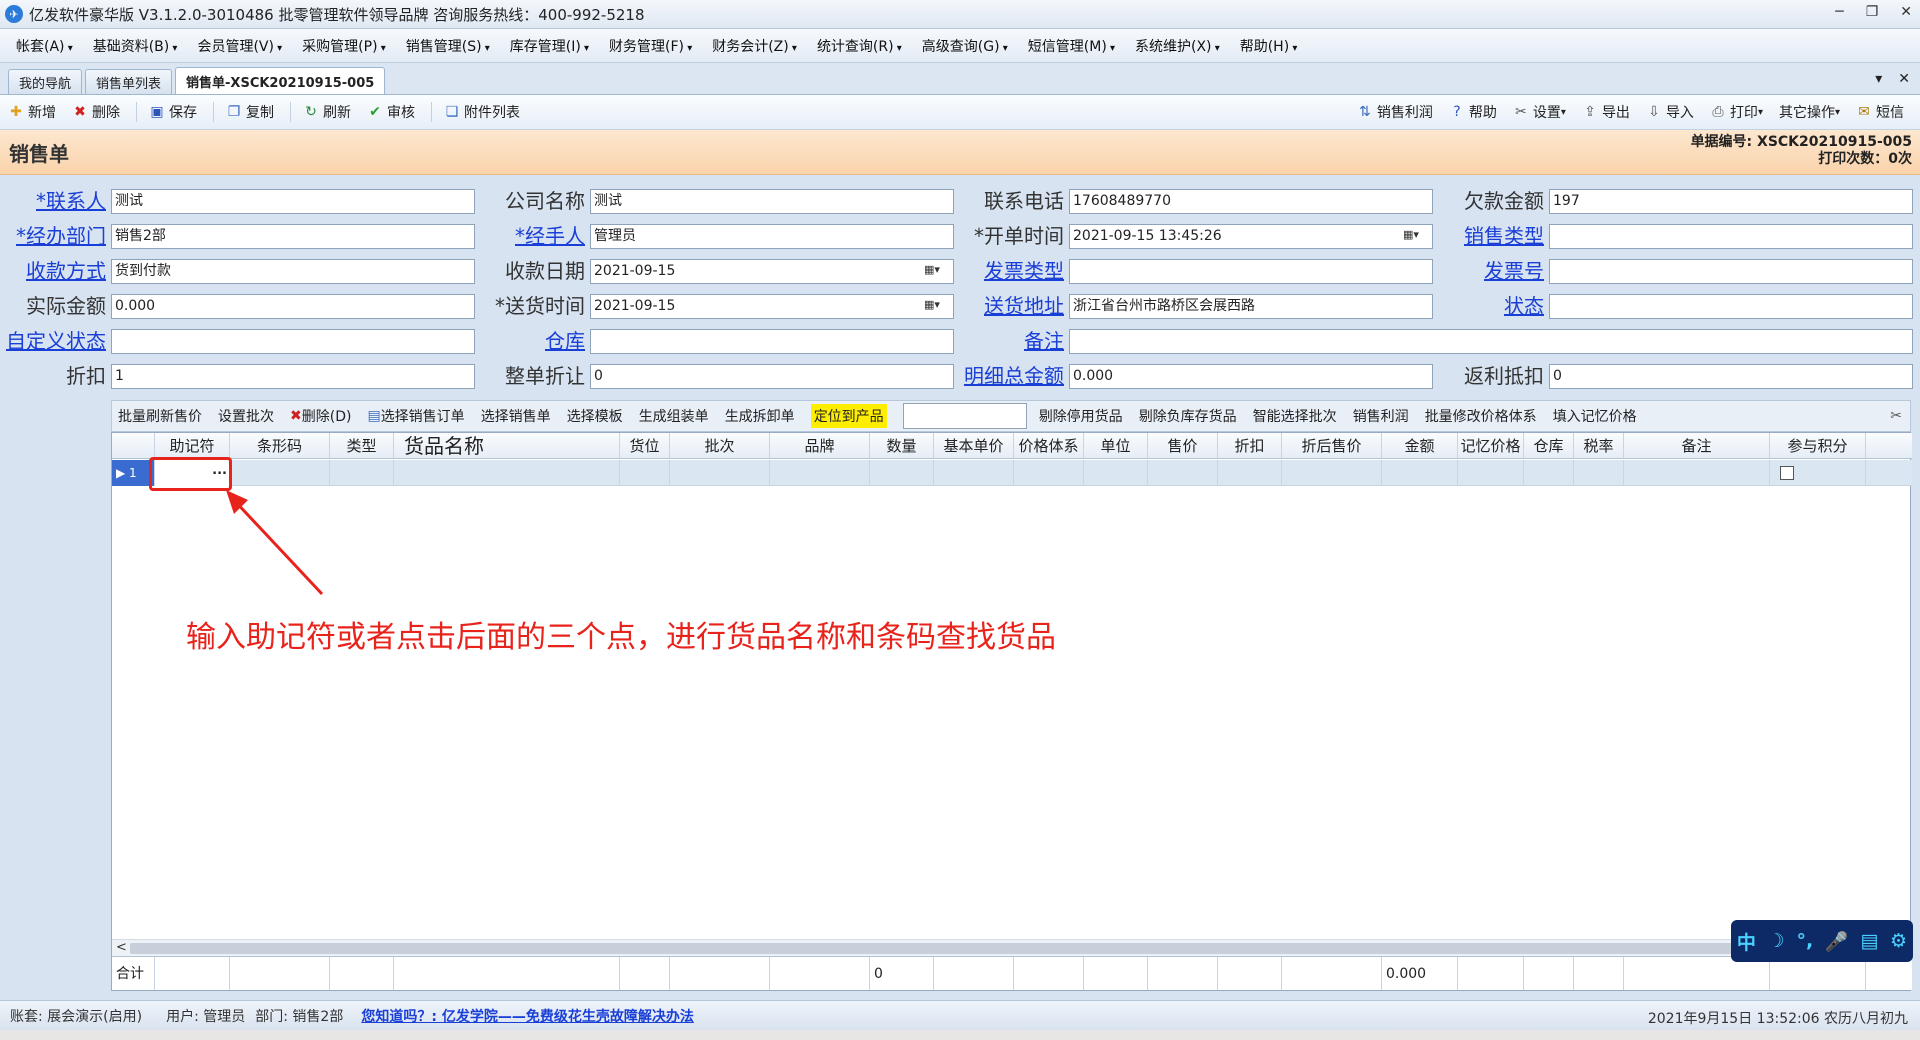  Describe the element at coordinates (44, 46) in the screenshot. I see `menu-item-0: 帐套(A)` at that location.